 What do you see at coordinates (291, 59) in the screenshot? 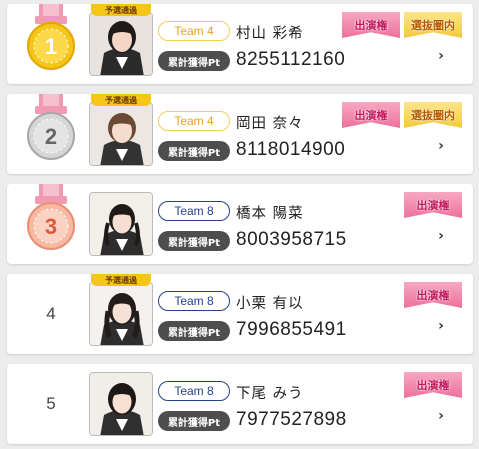
I see `points-value: 8255112160` at bounding box center [291, 59].